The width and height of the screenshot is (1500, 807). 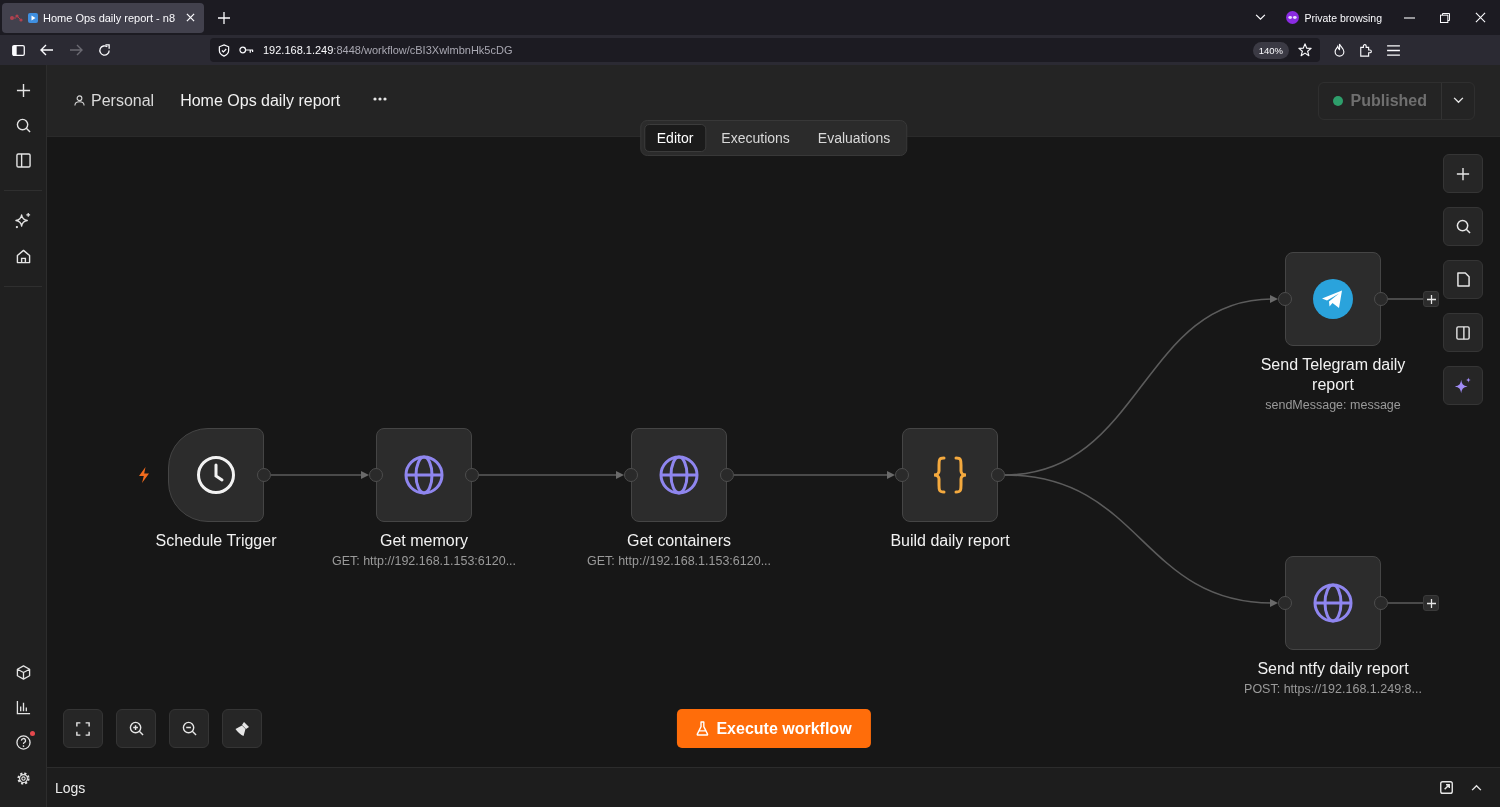 What do you see at coordinates (1333, 669) in the screenshot?
I see `node-title: Send ntfy daily report` at bounding box center [1333, 669].